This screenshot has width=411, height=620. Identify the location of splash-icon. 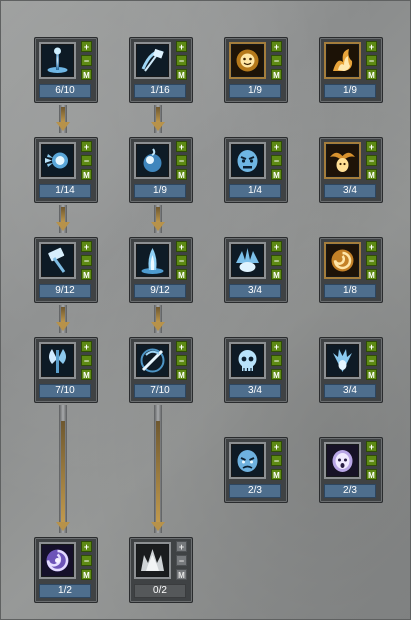
(247, 260).